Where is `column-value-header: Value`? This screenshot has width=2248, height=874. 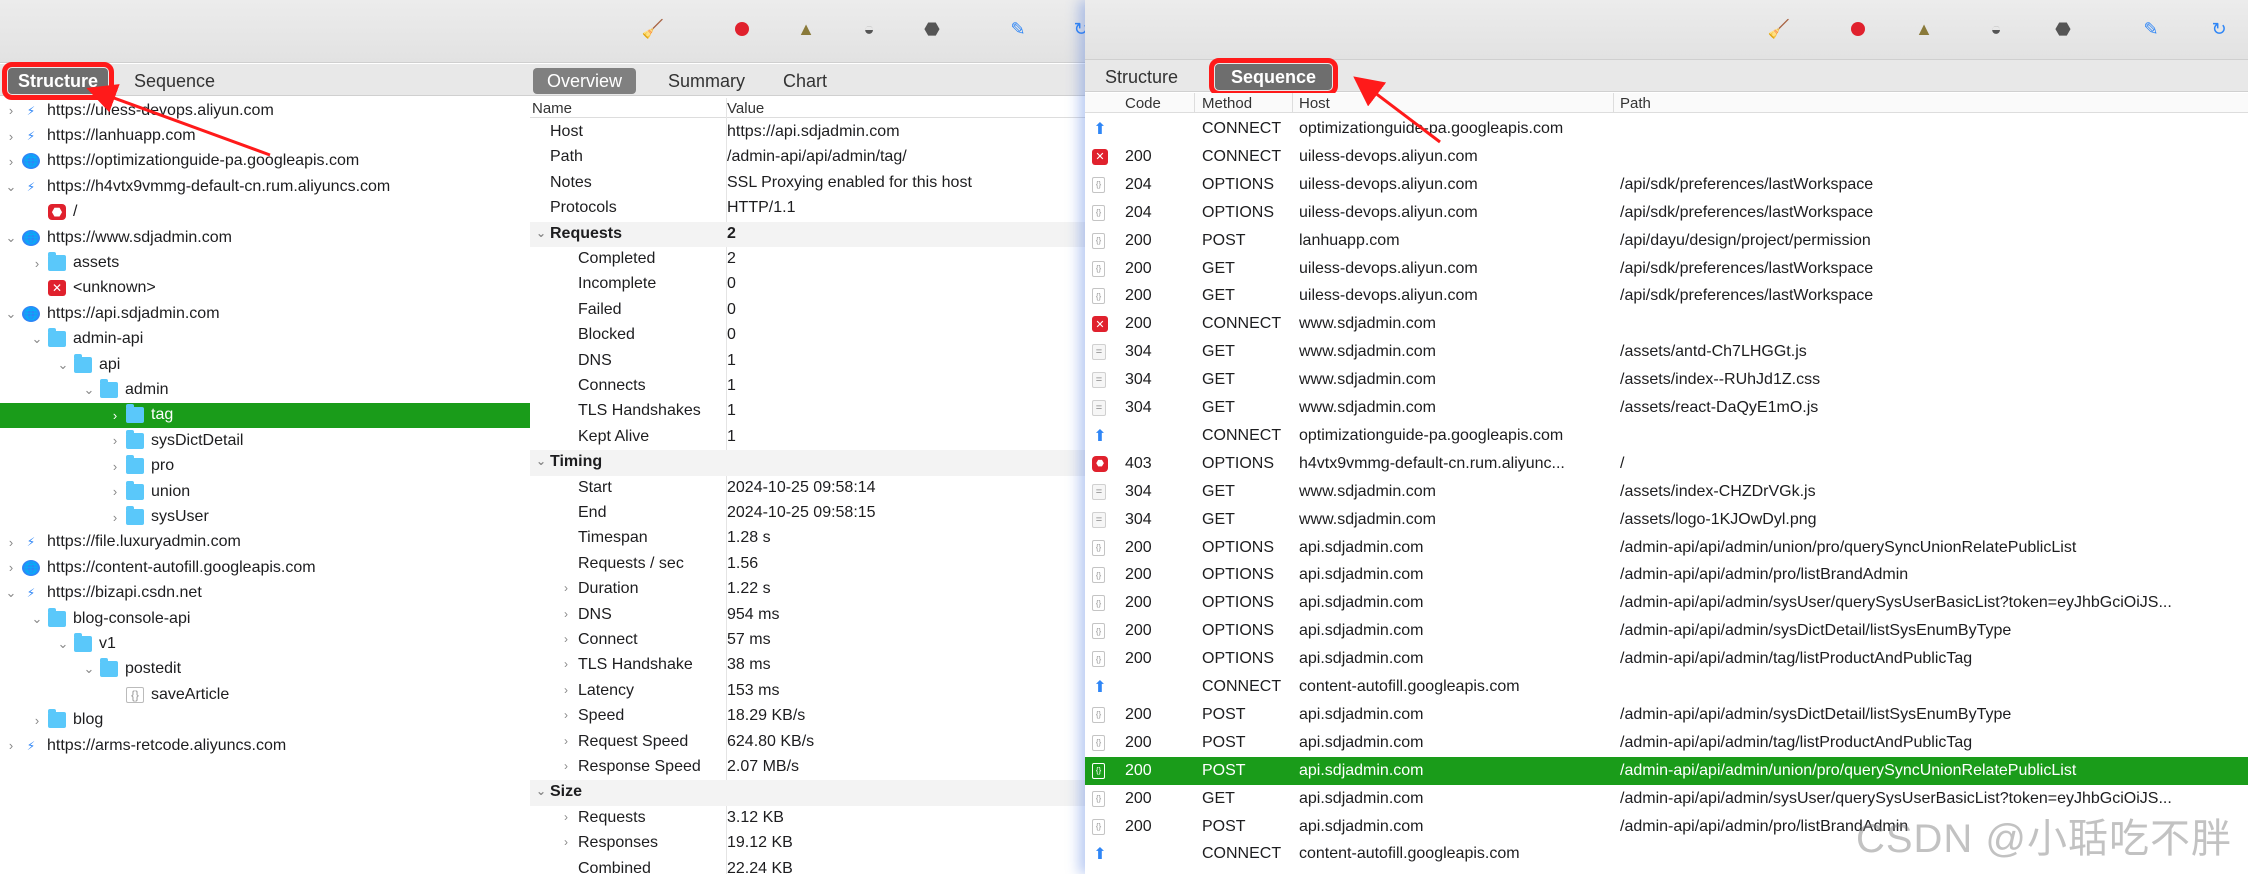 column-value-header: Value is located at coordinates (745, 108).